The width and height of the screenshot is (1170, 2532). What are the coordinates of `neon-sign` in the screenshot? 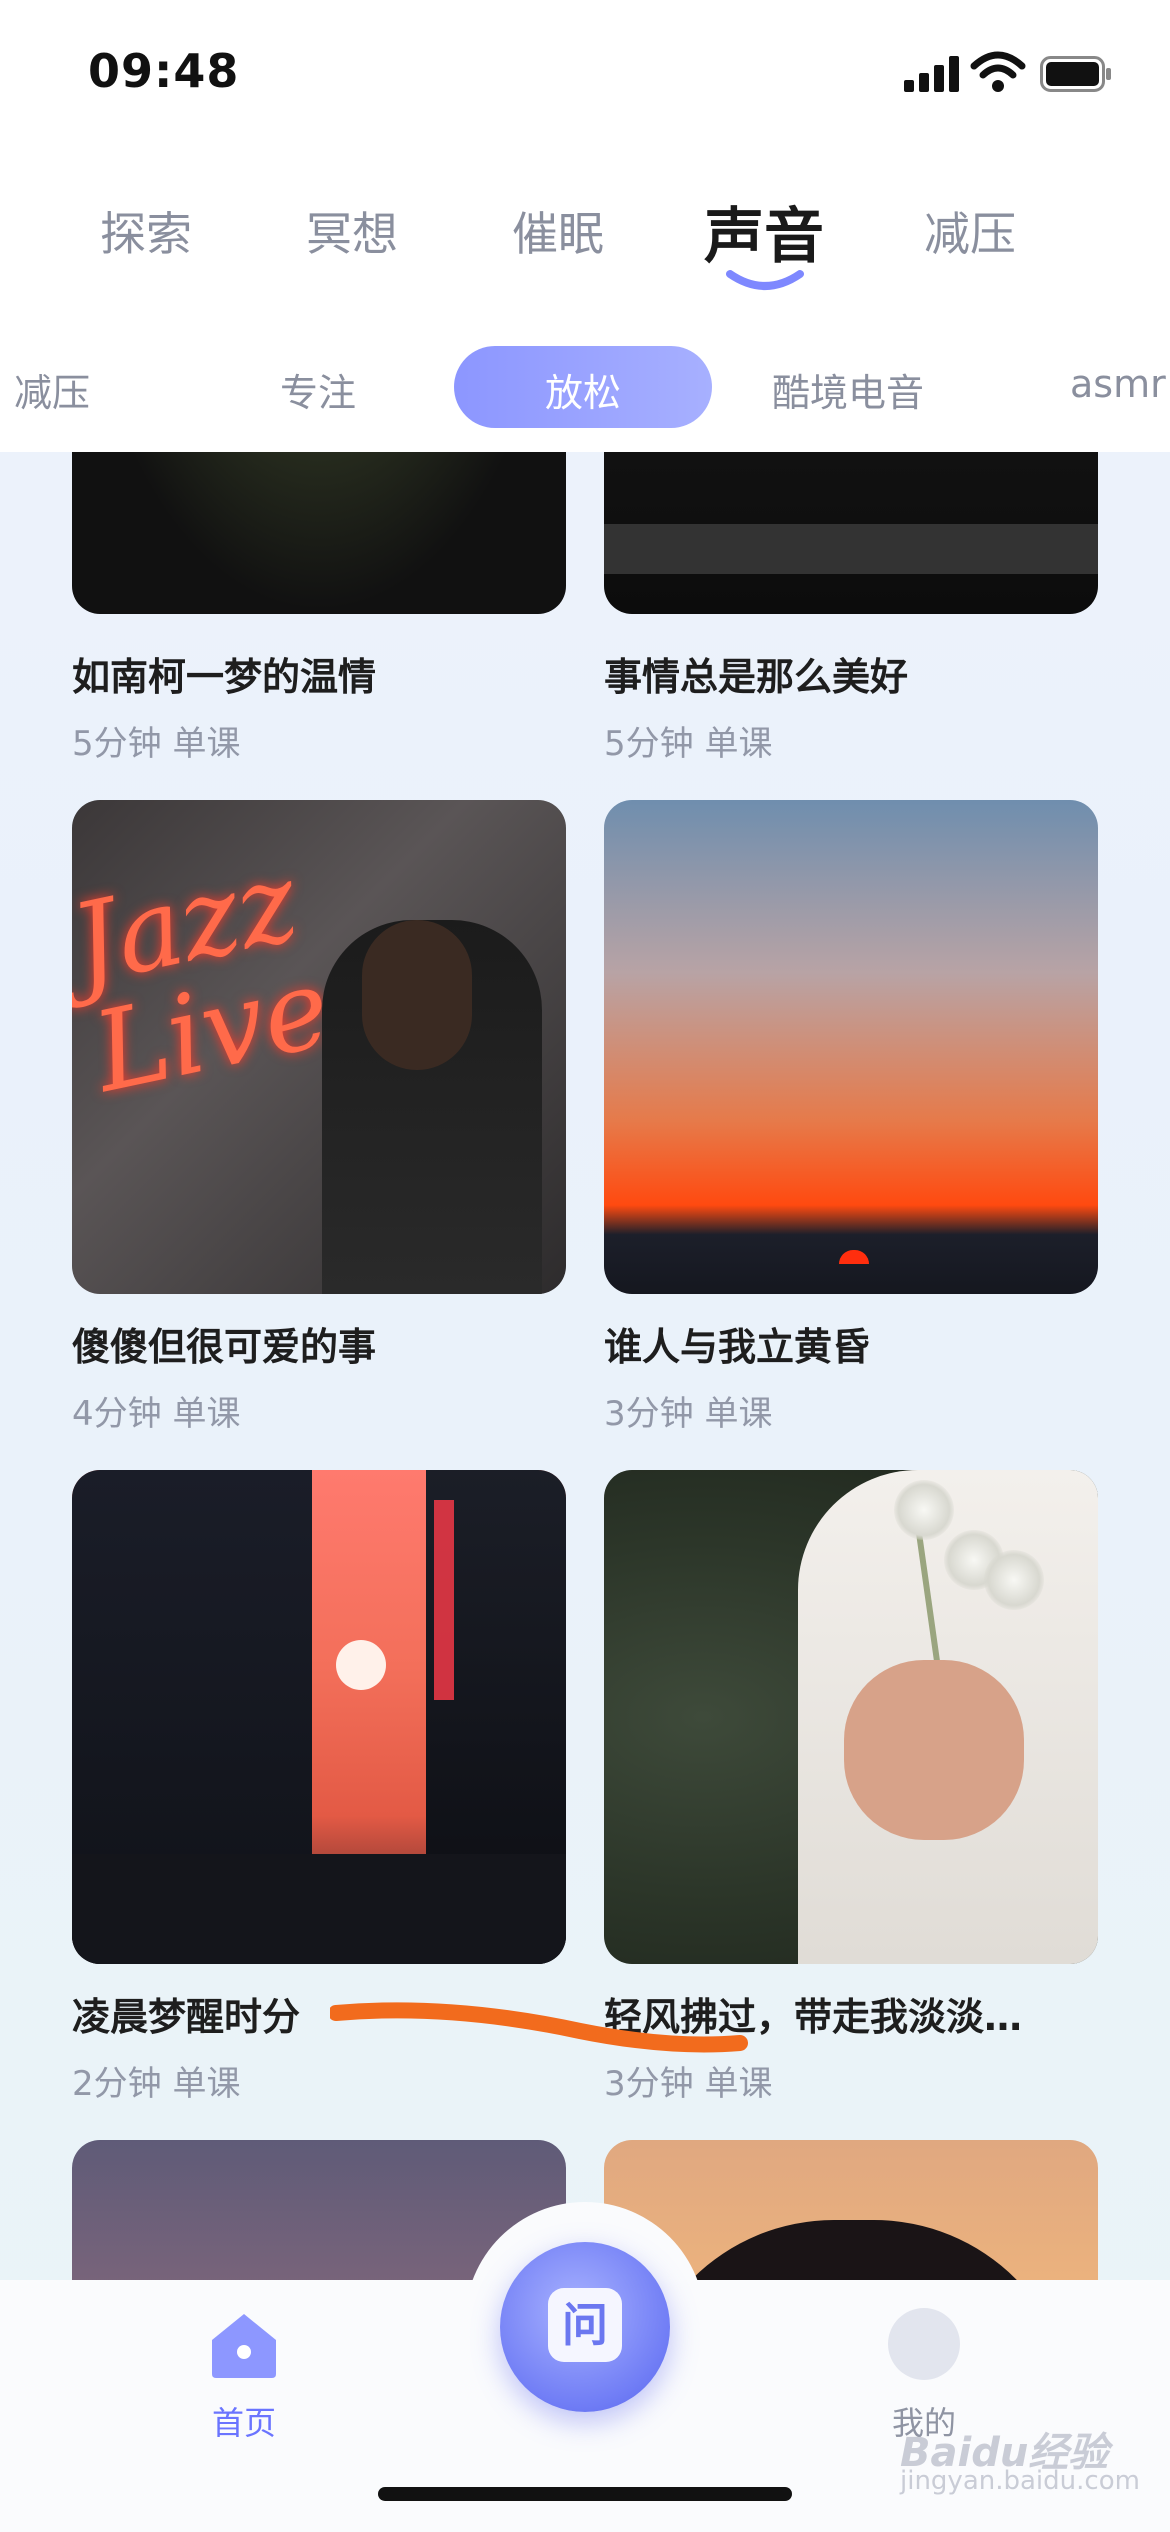 It's located at (444, 1600).